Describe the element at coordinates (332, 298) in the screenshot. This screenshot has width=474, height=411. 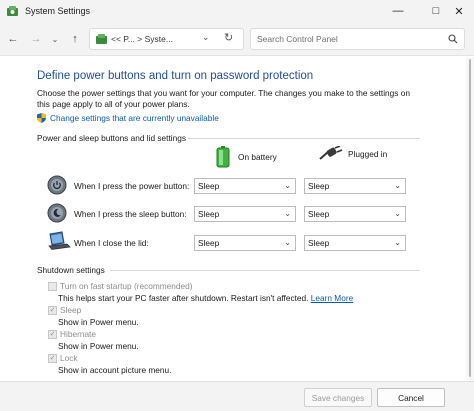
I see `learn-more-link: Learn More` at that location.